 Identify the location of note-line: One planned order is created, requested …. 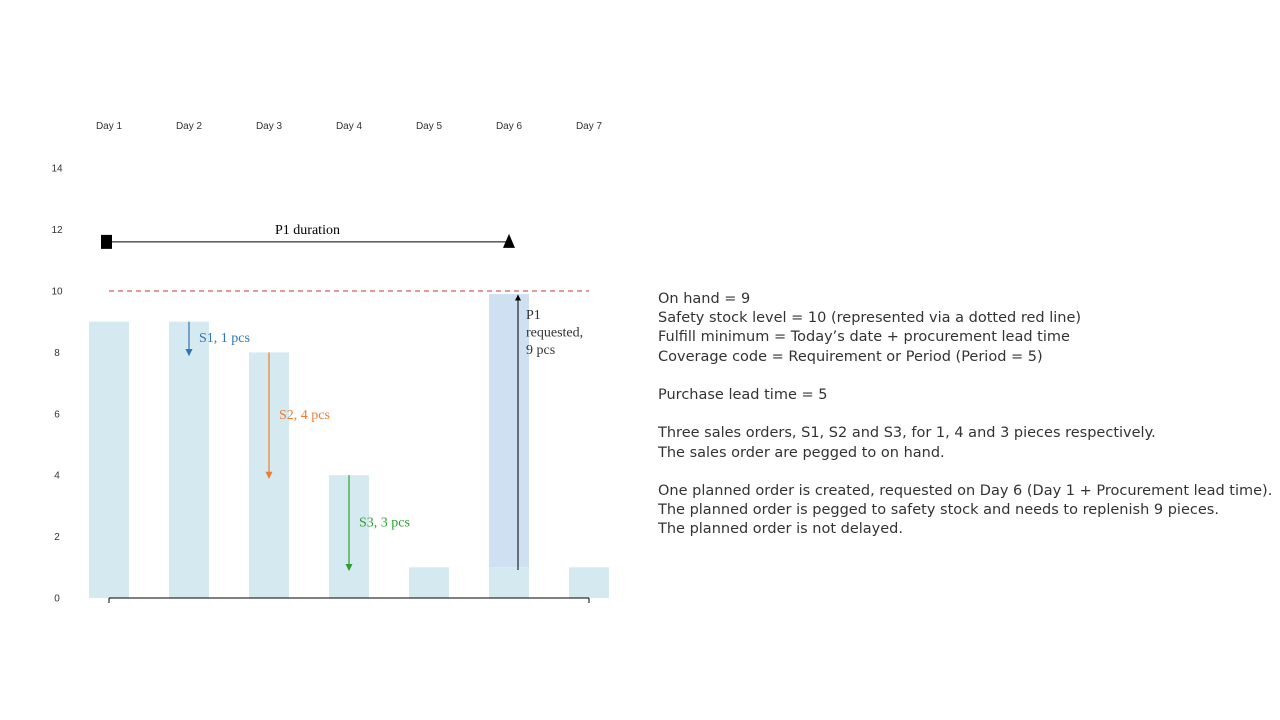
(965, 490).